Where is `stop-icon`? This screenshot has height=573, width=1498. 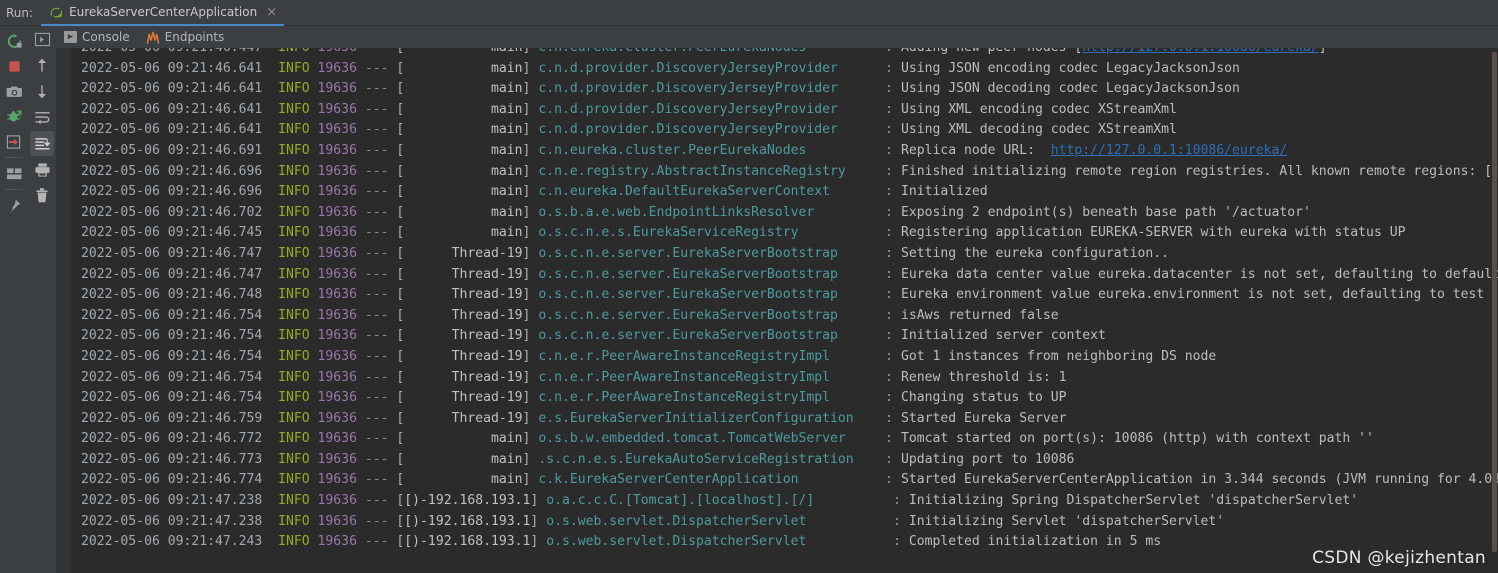 stop-icon is located at coordinates (14, 66).